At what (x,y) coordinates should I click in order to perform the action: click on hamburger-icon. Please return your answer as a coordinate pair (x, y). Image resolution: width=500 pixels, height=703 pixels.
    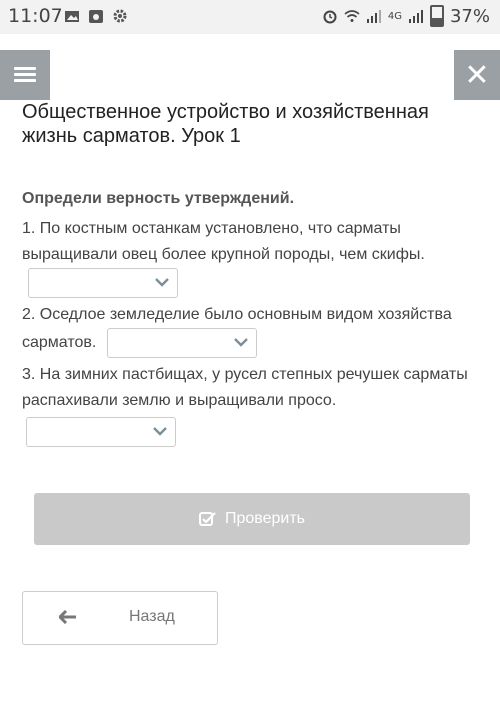
    Looking at the image, I should click on (25, 75).